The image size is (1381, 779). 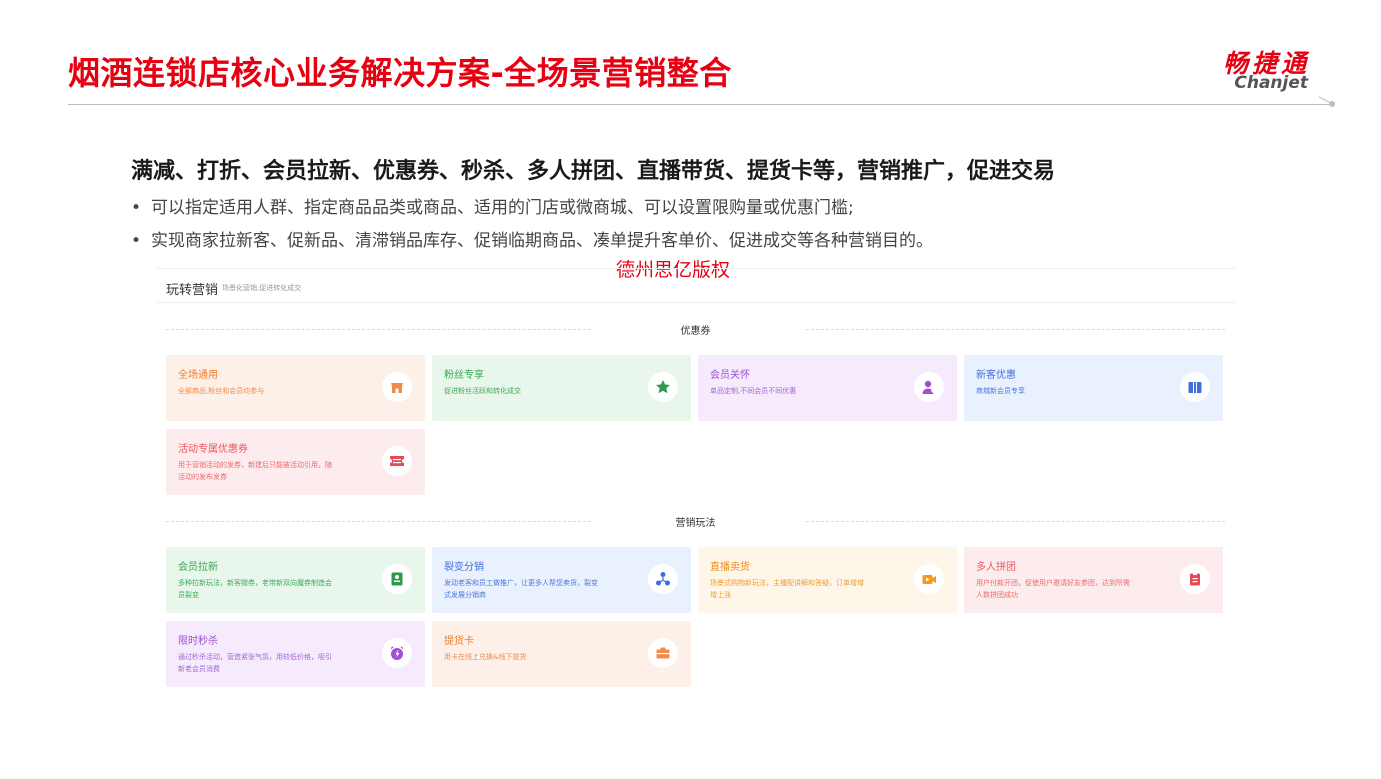 I want to click on card-description: 全部商品,粉丝和会员均参与, so click(x=221, y=391).